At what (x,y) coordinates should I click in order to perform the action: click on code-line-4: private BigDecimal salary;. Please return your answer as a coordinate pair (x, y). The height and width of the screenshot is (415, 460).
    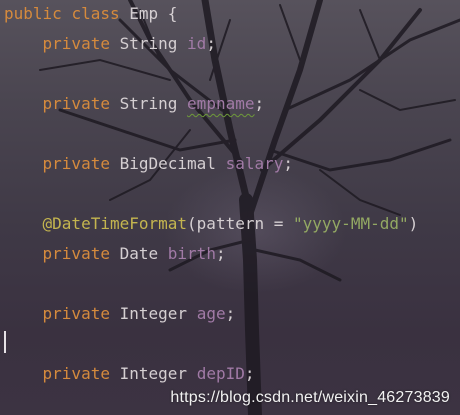
    Looking at the image, I should click on (148, 164).